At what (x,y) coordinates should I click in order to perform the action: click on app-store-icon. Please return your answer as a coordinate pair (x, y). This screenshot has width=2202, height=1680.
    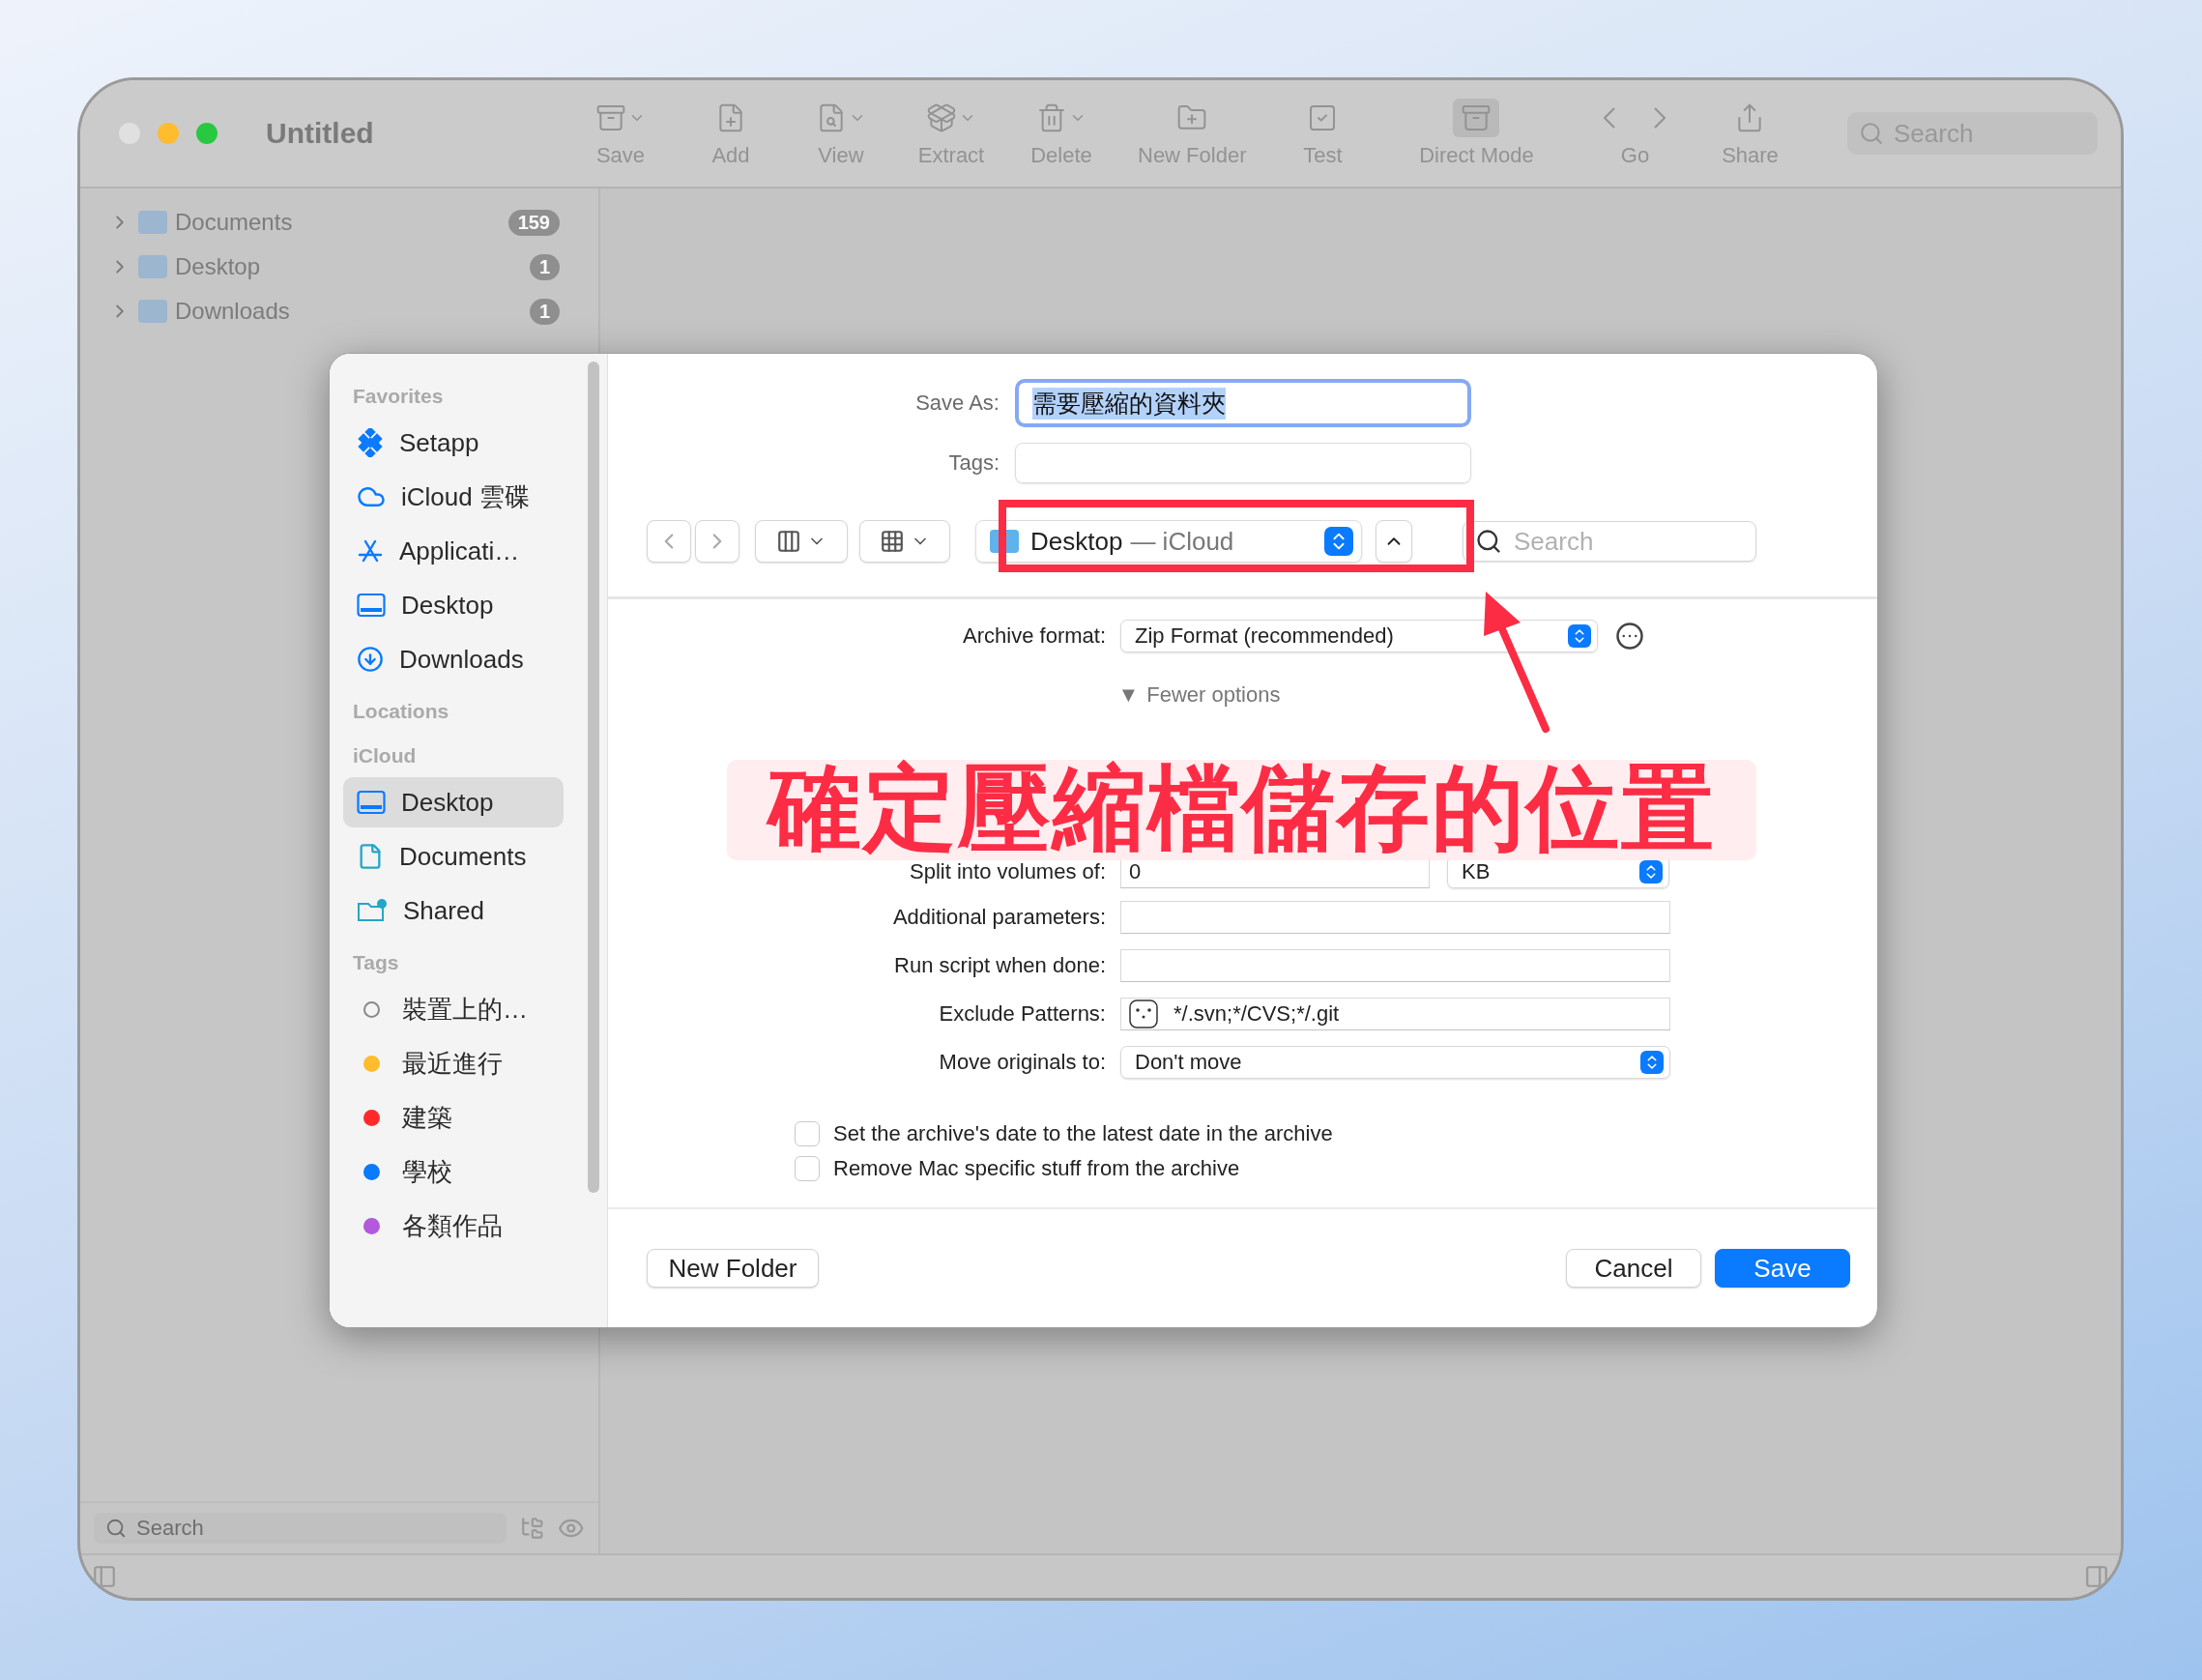
    Looking at the image, I should click on (371, 551).